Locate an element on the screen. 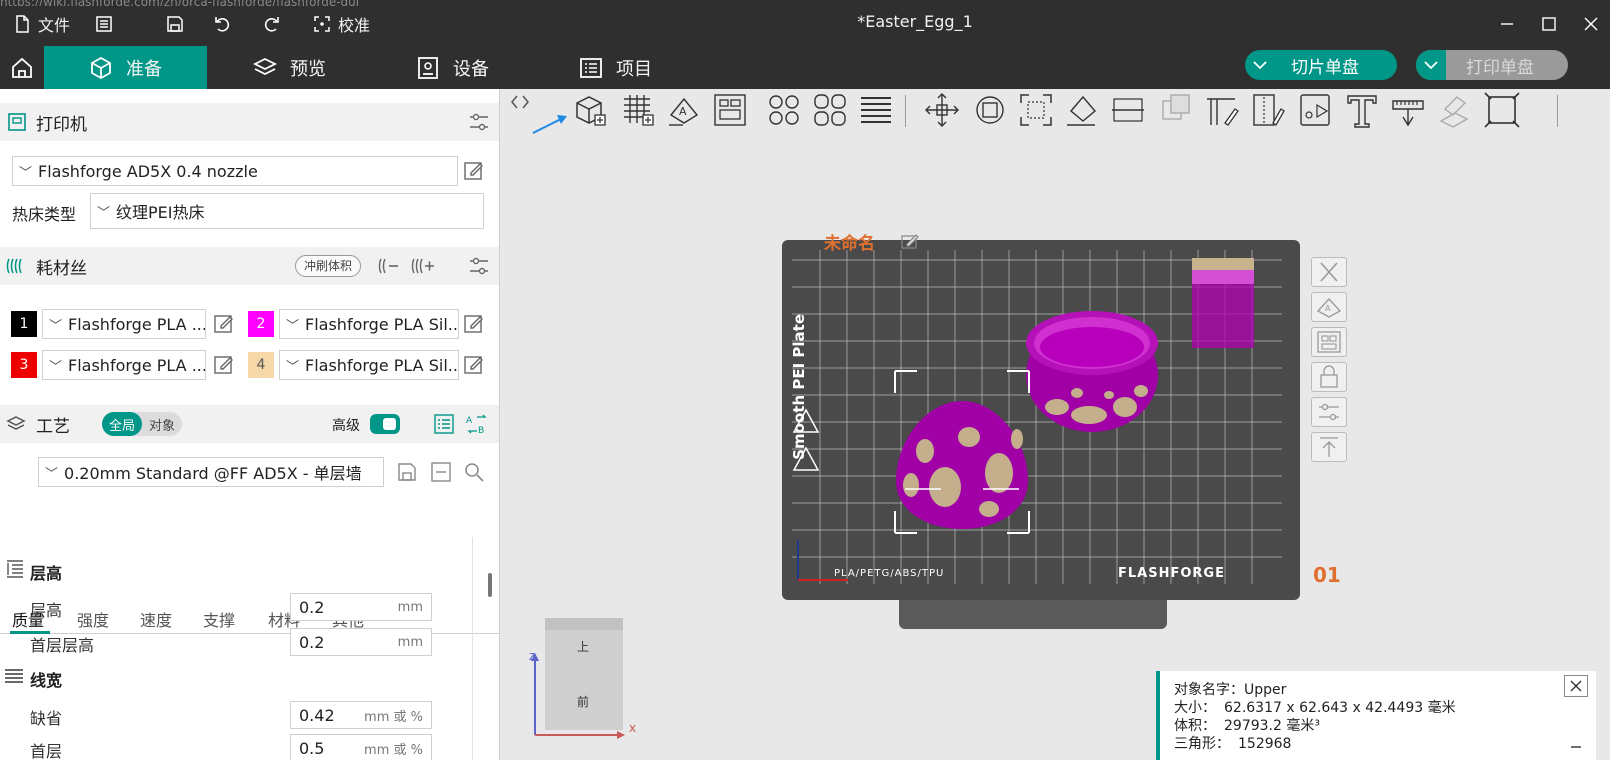 The height and width of the screenshot is (760, 1610). plate-settings-button is located at coordinates (1329, 412).